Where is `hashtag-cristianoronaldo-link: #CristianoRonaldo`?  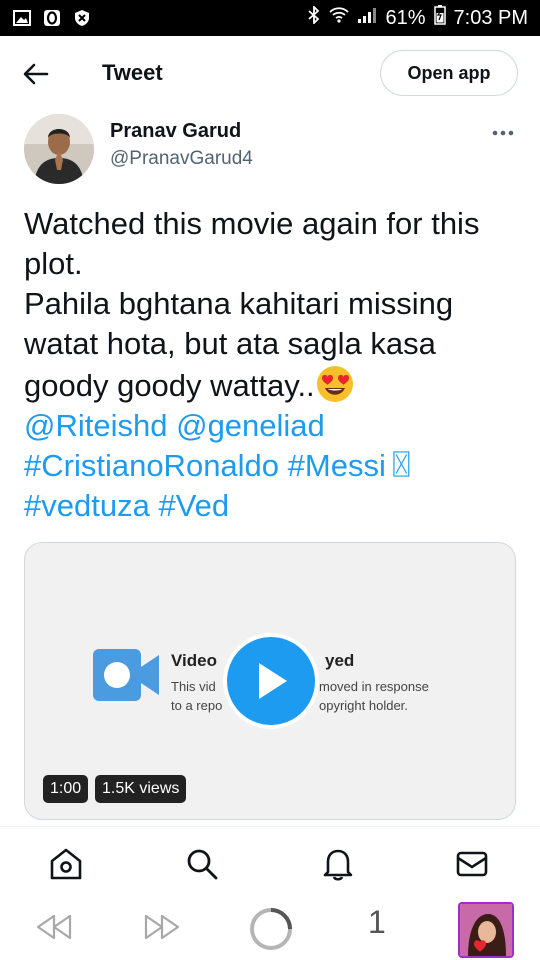
hashtag-cristianoronaldo-link: #CristianoRonaldo is located at coordinates (151, 465).